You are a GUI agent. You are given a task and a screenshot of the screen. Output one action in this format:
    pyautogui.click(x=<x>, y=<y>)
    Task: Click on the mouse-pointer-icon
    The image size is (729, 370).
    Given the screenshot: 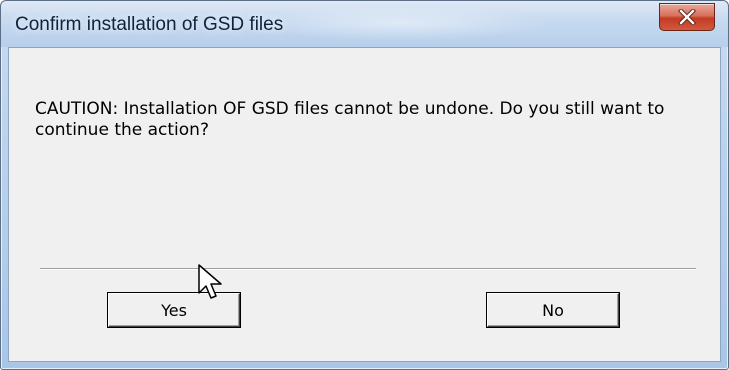 What is the action you would take?
    pyautogui.click(x=213, y=285)
    